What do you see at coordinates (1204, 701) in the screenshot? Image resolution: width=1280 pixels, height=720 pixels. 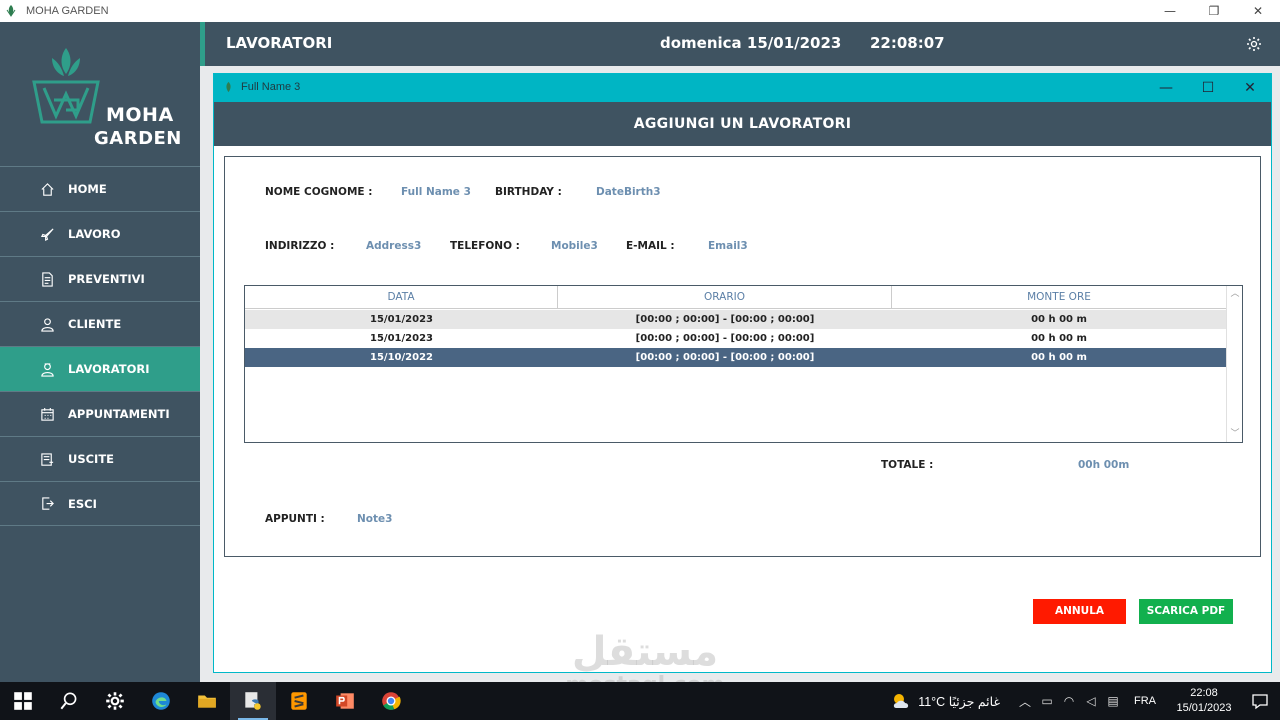 I see `taskbar-clock: 22:08 15/01/2023` at bounding box center [1204, 701].